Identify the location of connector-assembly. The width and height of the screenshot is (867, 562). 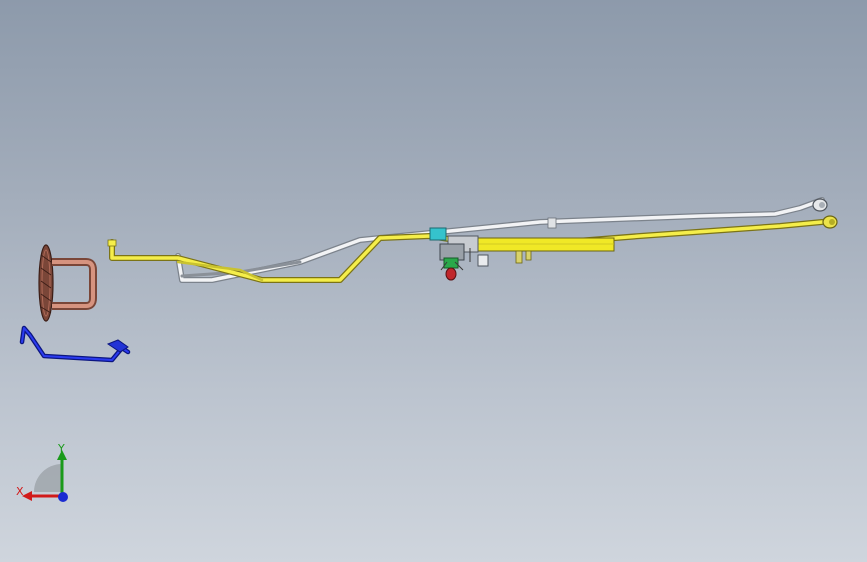
(459, 254).